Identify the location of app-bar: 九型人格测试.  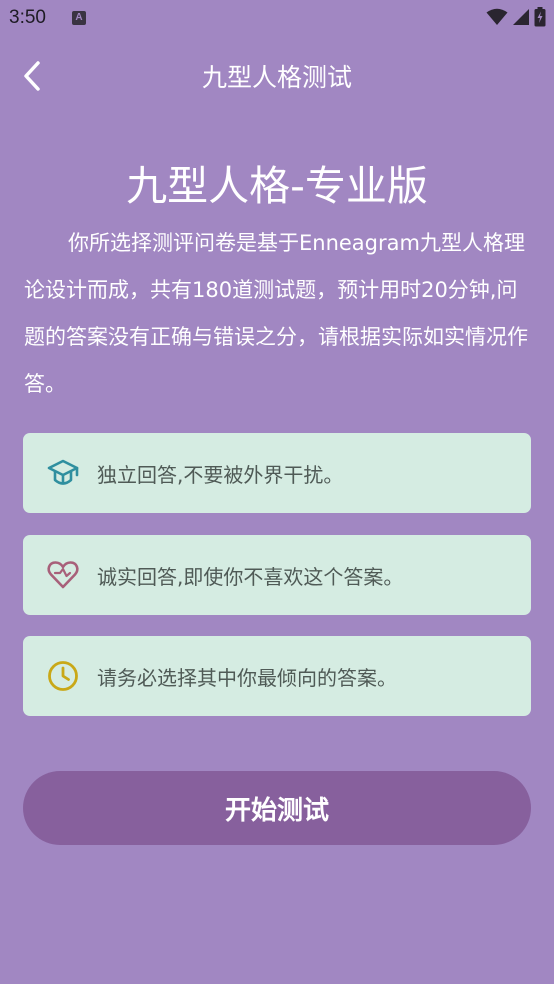
(277, 76).